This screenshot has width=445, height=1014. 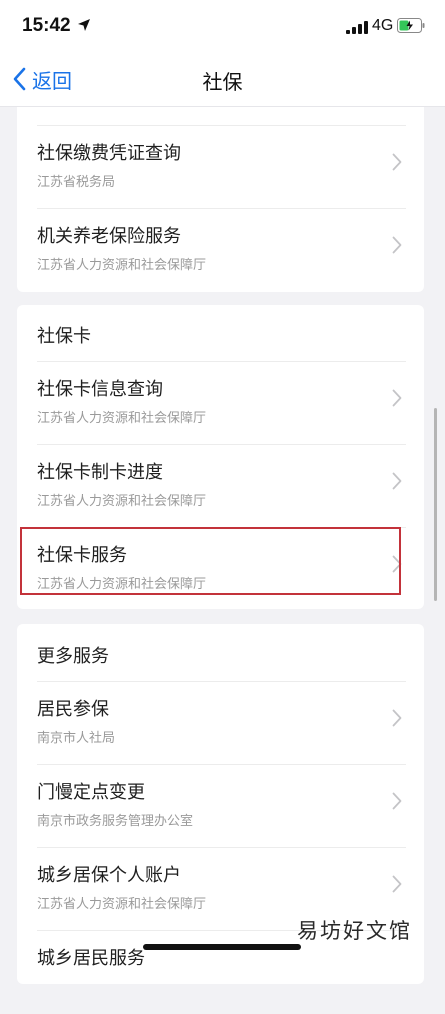 What do you see at coordinates (230, 723) in the screenshot?
I see `list-item-resident-insurance: 居民参保 南京市人社局` at bounding box center [230, 723].